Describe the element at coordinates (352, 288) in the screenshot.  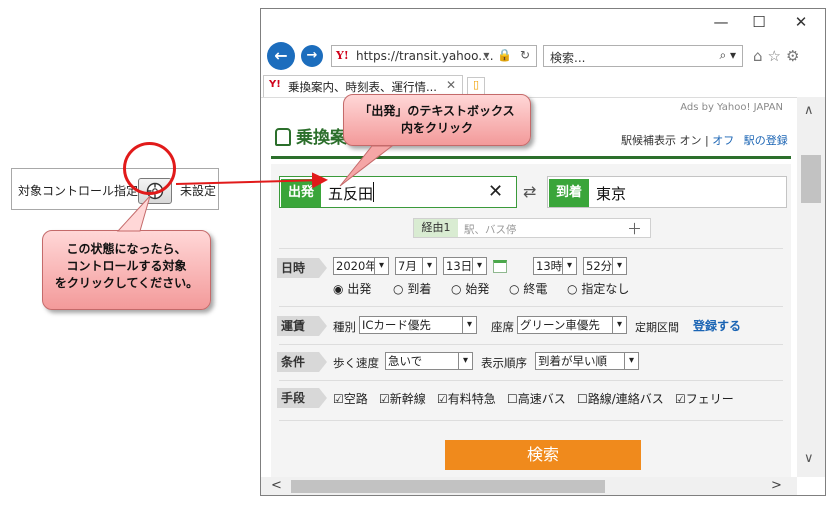
I see `radio-departure: ◉ 出発` at that location.